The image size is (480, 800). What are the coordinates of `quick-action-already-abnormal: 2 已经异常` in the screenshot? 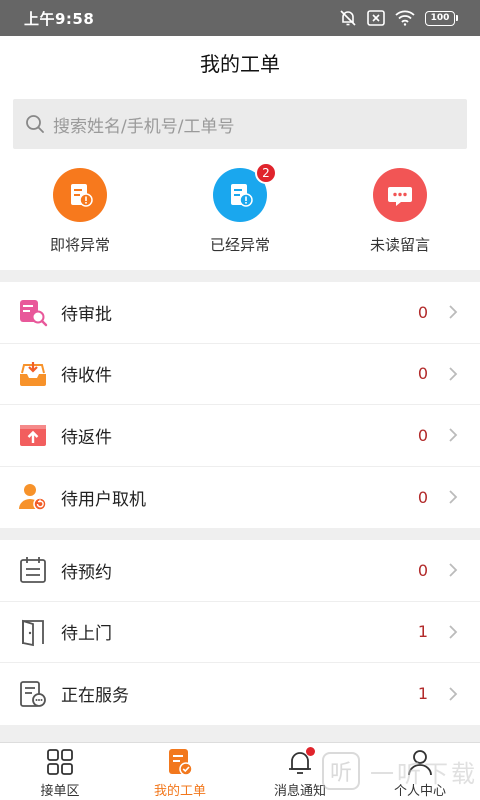 It's located at (240, 216).